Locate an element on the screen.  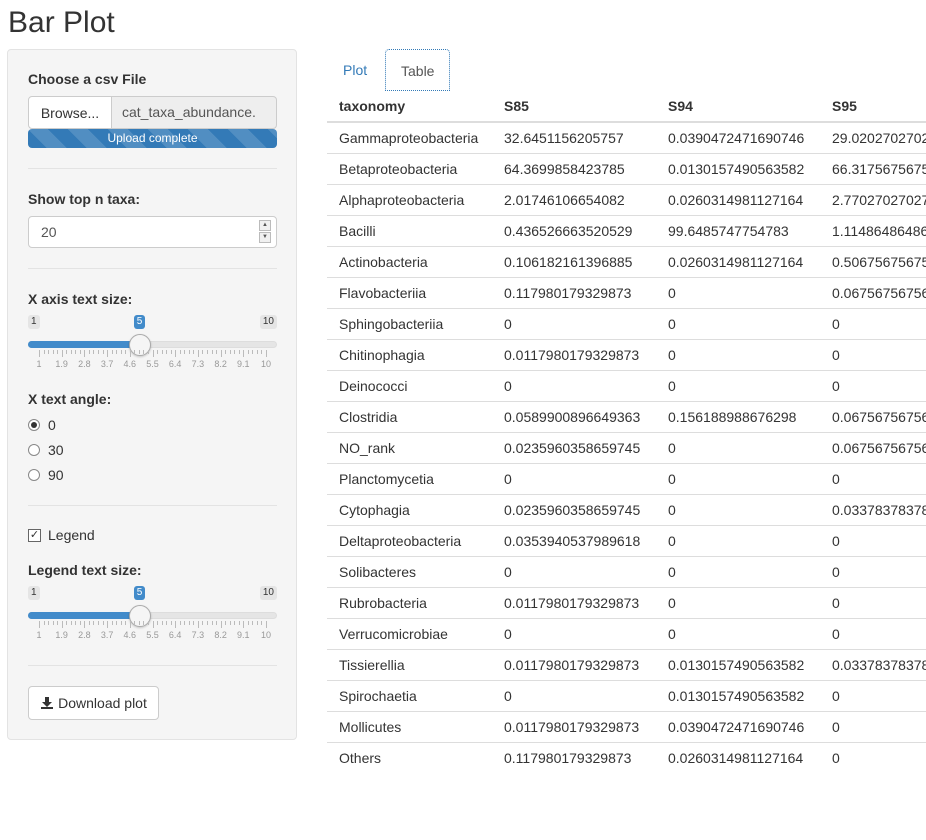
slider-tick-label: 4.6 is located at coordinates (130, 635).